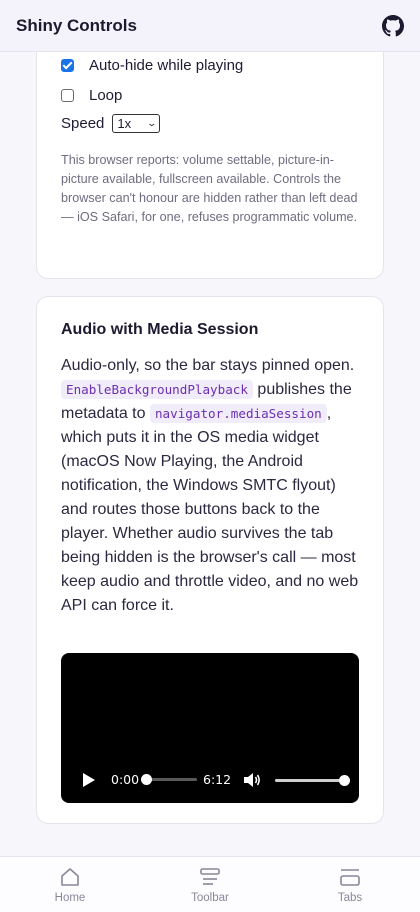  What do you see at coordinates (83, 123) in the screenshot?
I see `speed-label: Speed` at bounding box center [83, 123].